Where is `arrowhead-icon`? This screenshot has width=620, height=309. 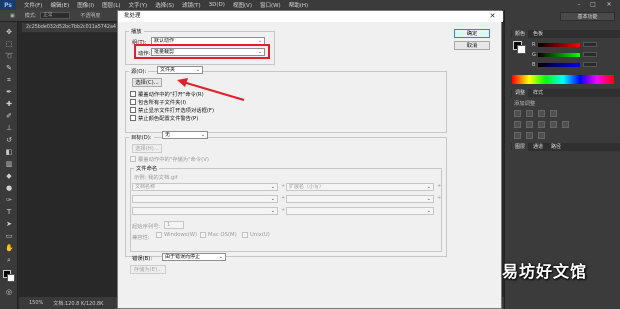
arrowhead-icon is located at coordinates (182, 82).